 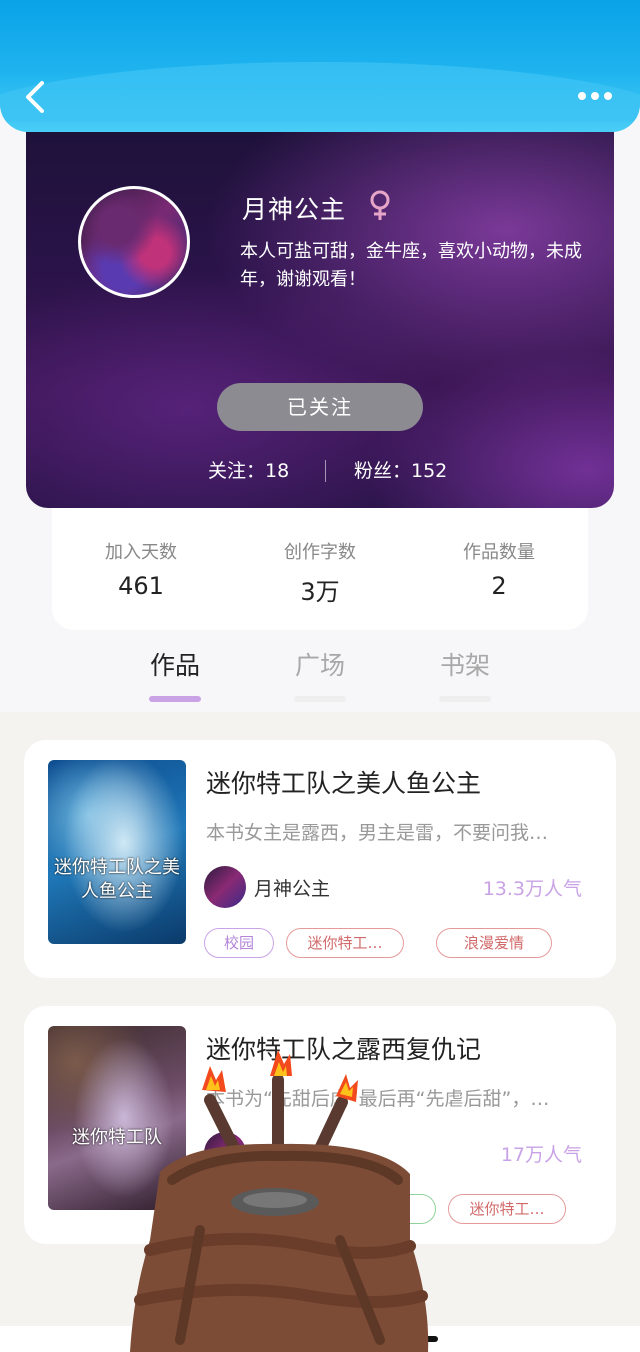 I want to click on stat-value: 2, so click(x=499, y=586).